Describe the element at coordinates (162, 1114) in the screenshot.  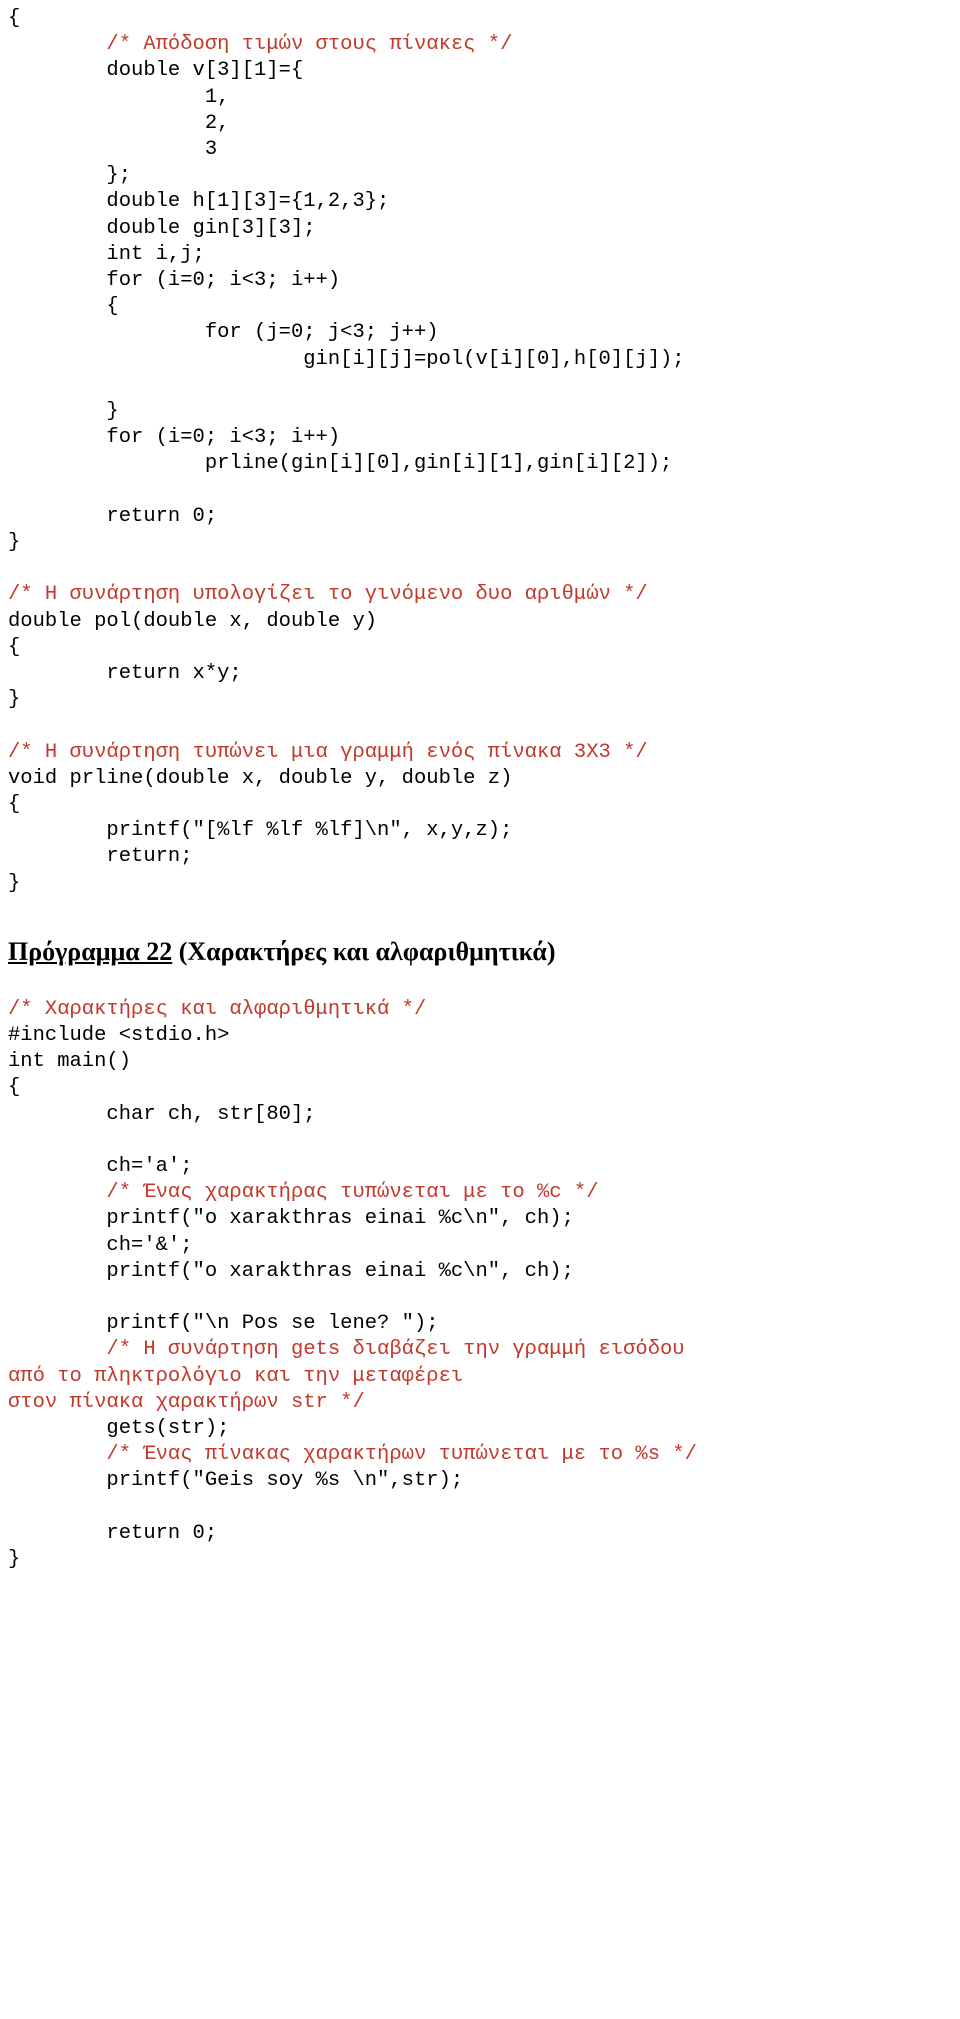
I see `code-line: char ch, str[80];` at that location.